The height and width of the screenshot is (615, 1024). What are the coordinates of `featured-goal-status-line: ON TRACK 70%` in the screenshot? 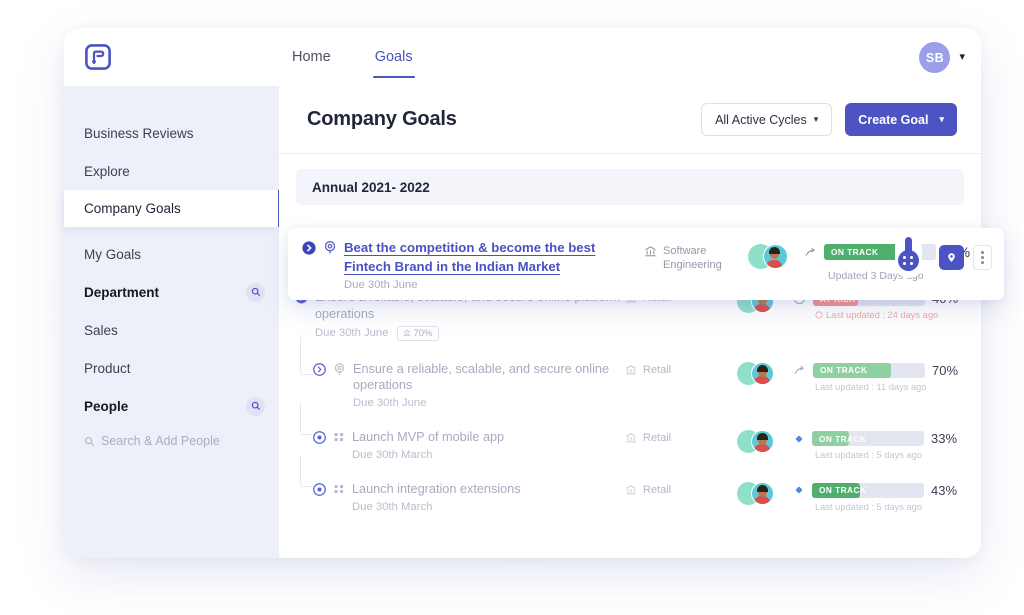 It's located at (887, 256).